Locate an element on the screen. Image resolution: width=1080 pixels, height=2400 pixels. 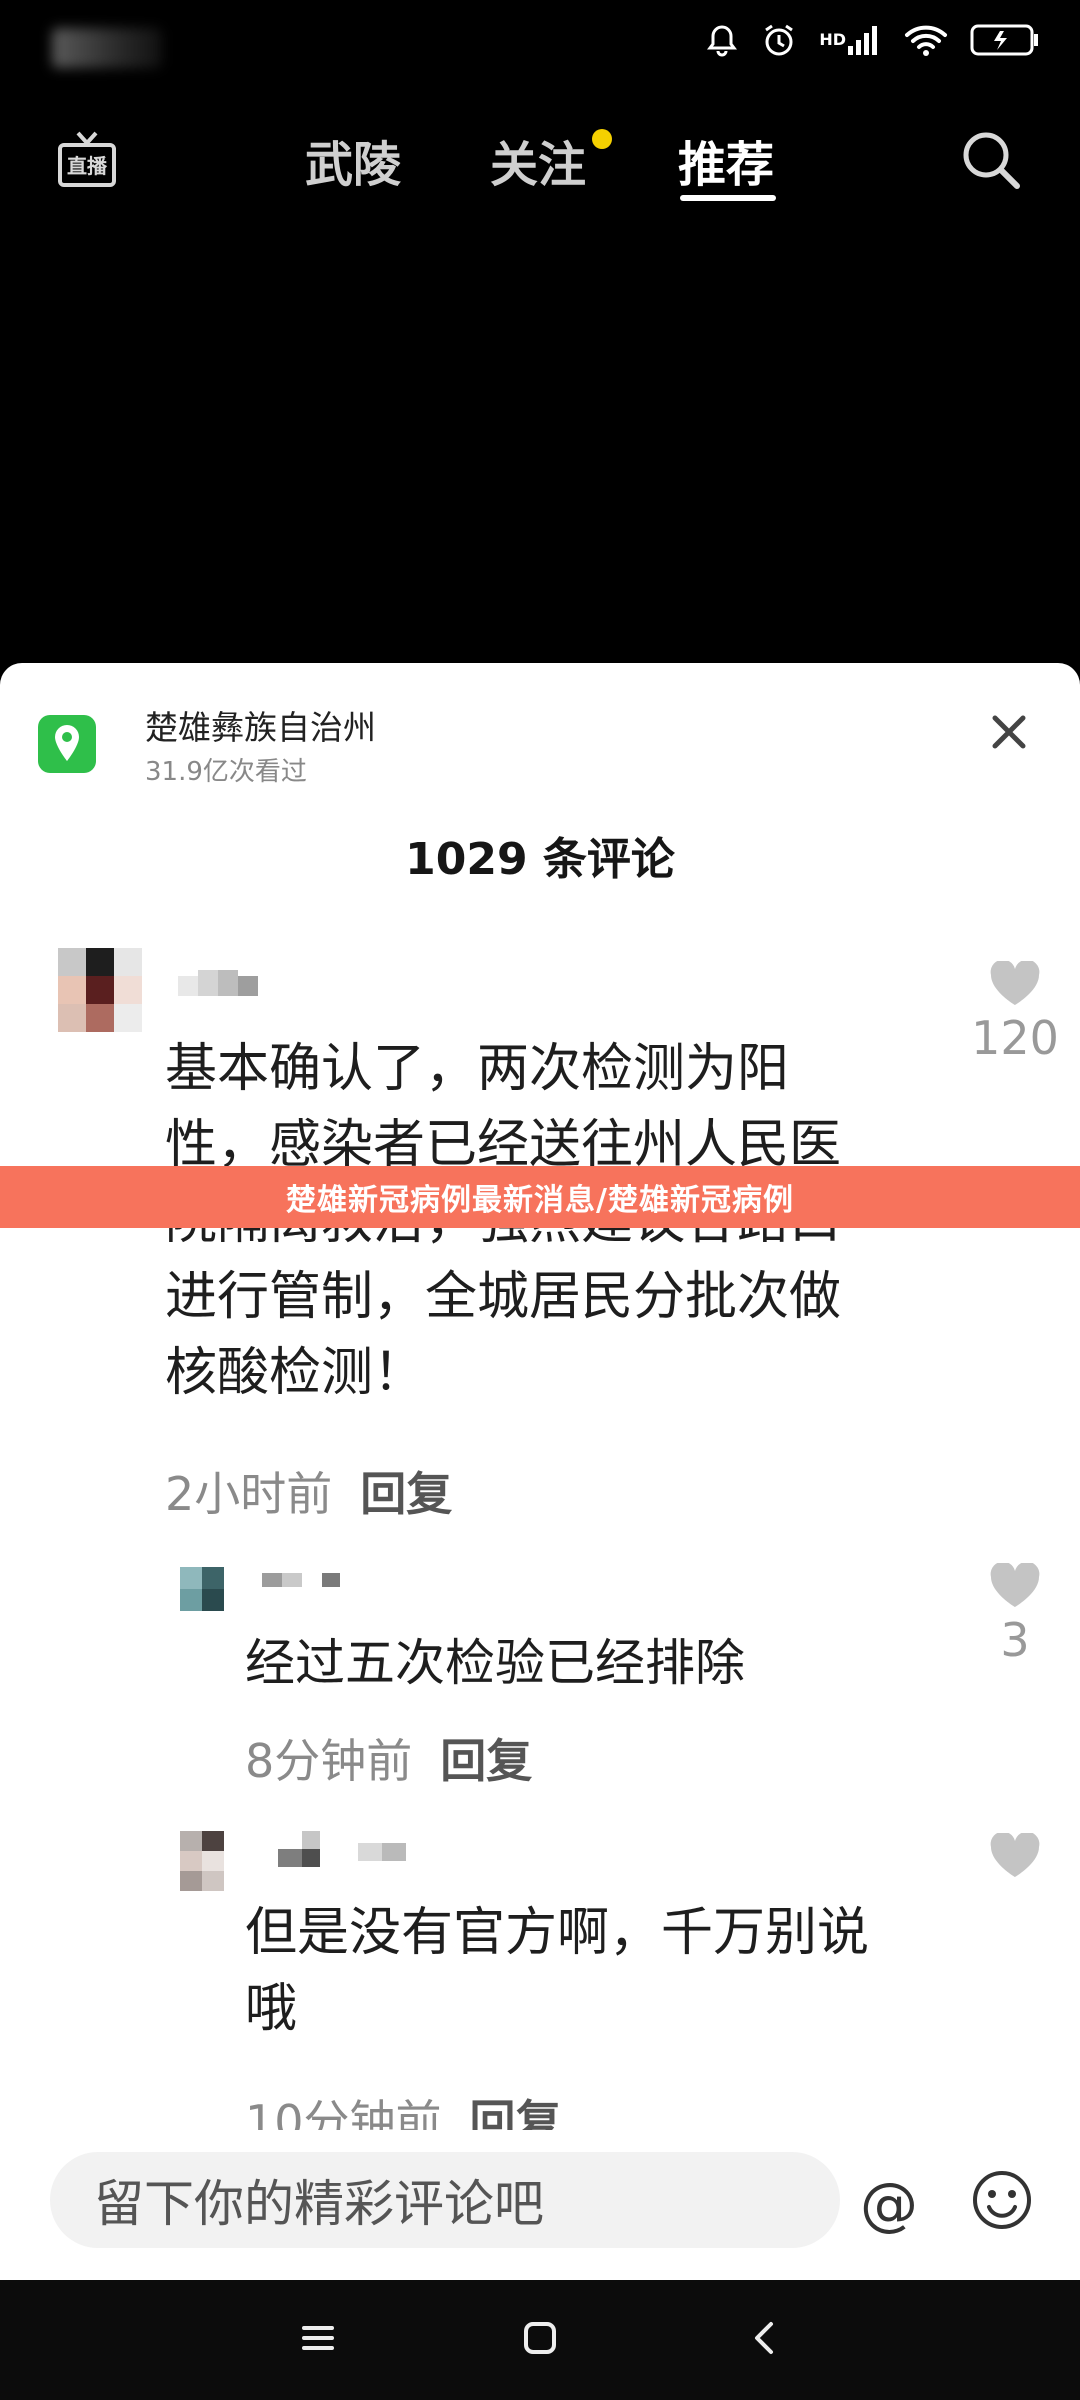
tab-wuling: 武陵 is located at coordinates (353, 160).